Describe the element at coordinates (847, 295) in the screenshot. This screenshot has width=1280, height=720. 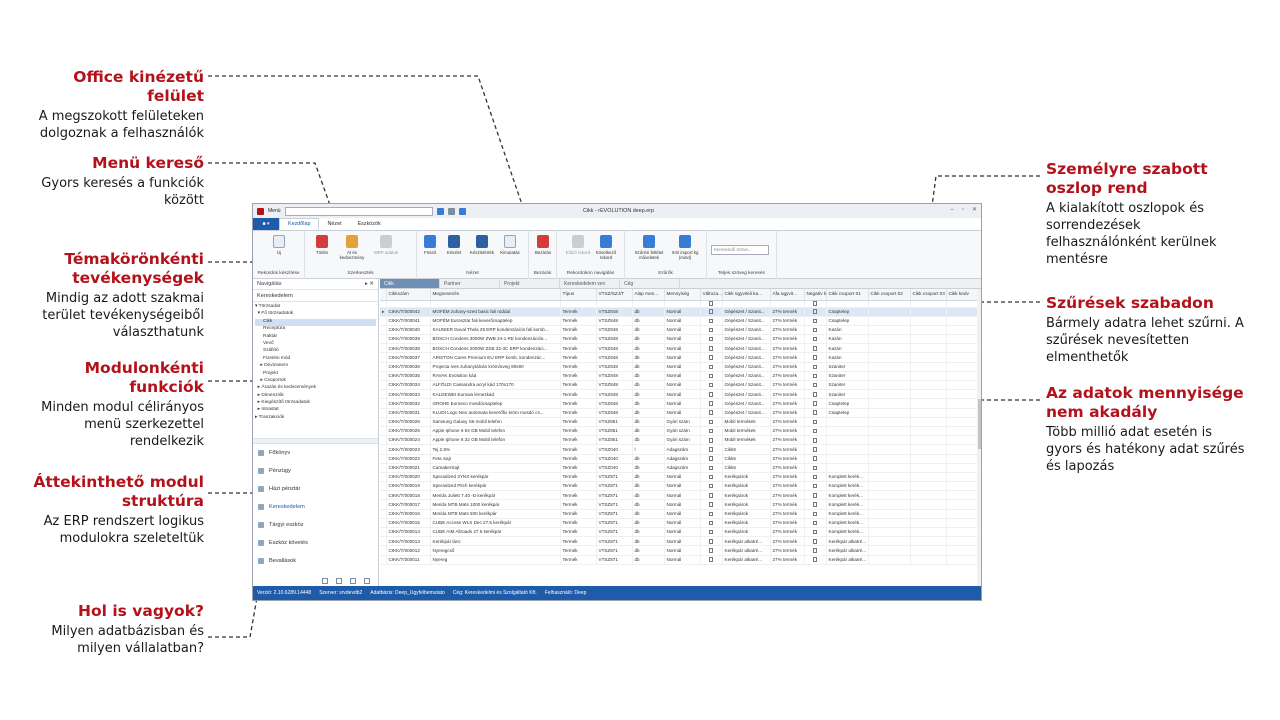
I see `column-header: Cikk csoport 01` at that location.